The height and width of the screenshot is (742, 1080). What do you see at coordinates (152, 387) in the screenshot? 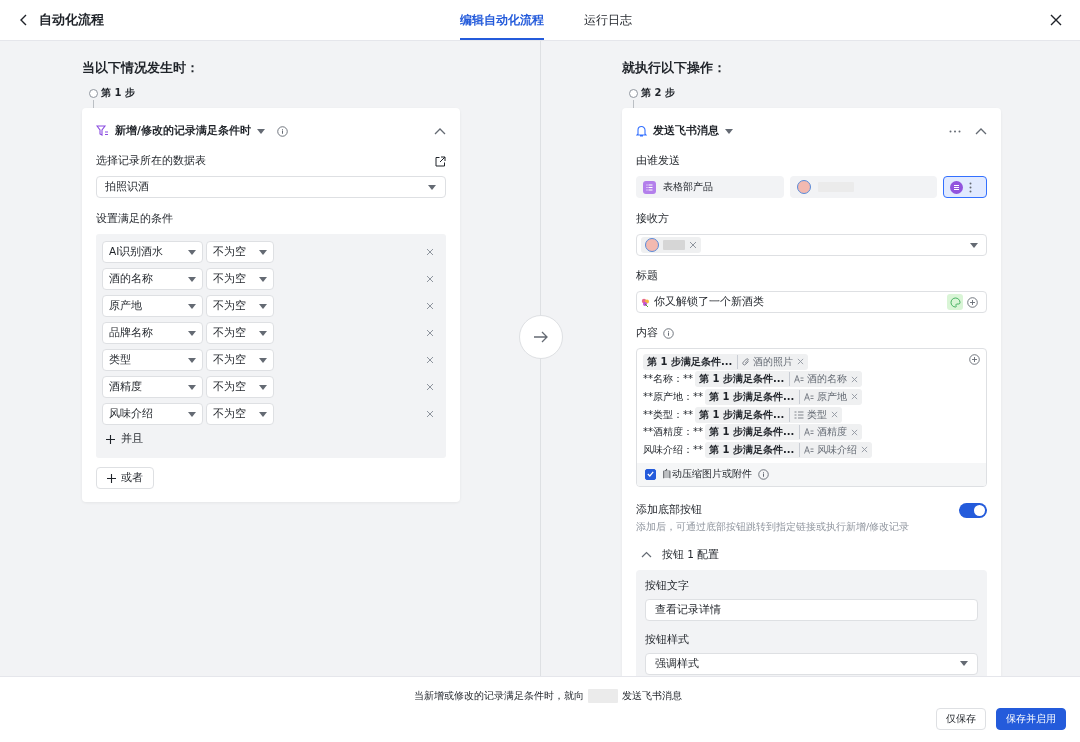
I see `field-select: 酒精度` at bounding box center [152, 387].